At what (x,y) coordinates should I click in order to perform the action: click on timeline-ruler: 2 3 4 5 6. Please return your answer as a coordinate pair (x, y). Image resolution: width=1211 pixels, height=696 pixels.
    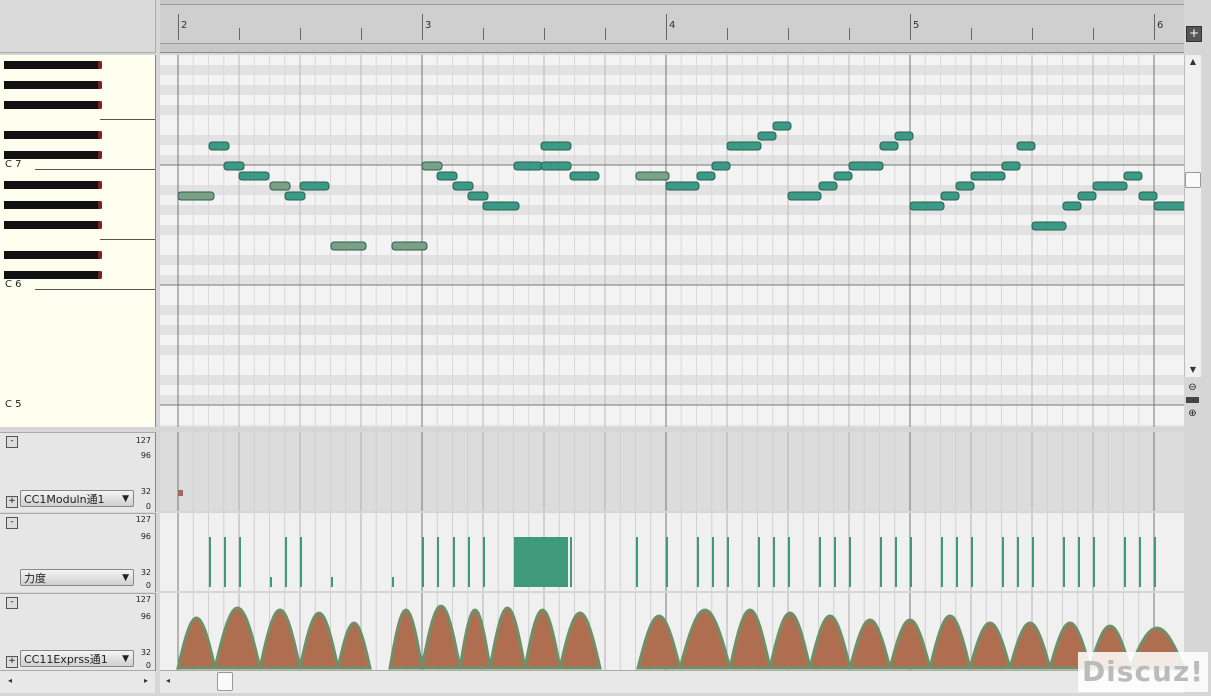
    Looking at the image, I should click on (672, 26).